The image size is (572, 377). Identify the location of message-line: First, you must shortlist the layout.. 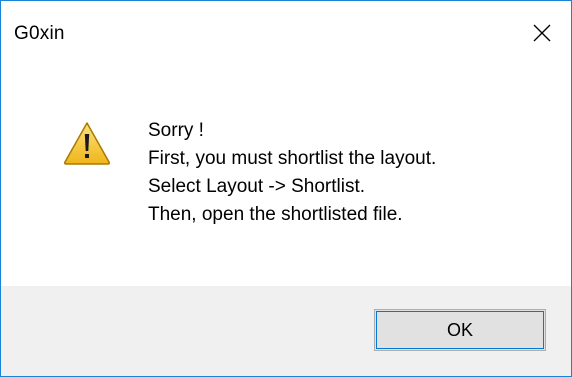
(292, 158).